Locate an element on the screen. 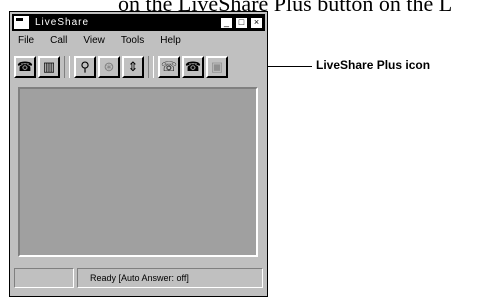 The width and height of the screenshot is (494, 300). menu-file: File is located at coordinates (26, 42).